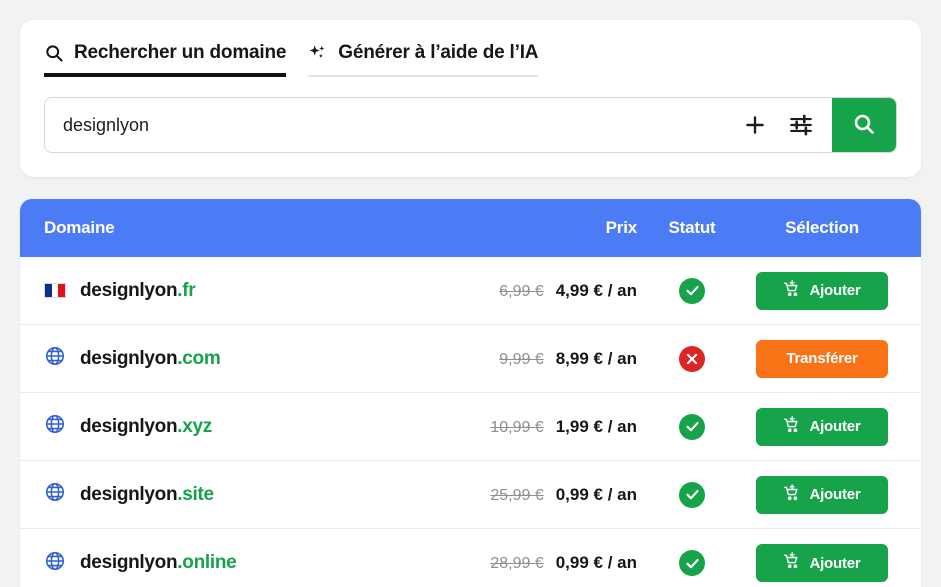 Image resolution: width=941 pixels, height=587 pixels. I want to click on domain-search-bar, so click(470, 125).